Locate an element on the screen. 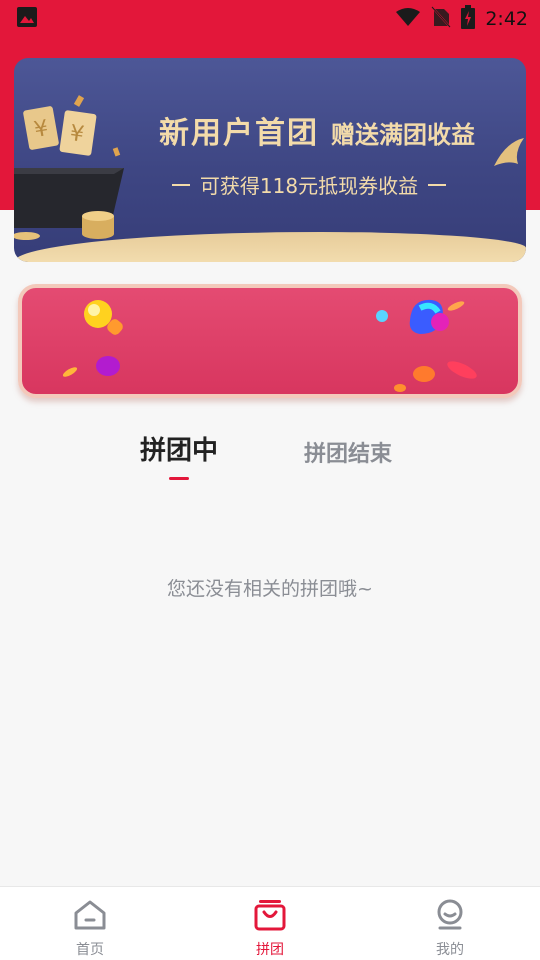 This screenshot has height=960, width=540. banner-subtitle: 可获得118元抵现券收益 is located at coordinates (309, 184).